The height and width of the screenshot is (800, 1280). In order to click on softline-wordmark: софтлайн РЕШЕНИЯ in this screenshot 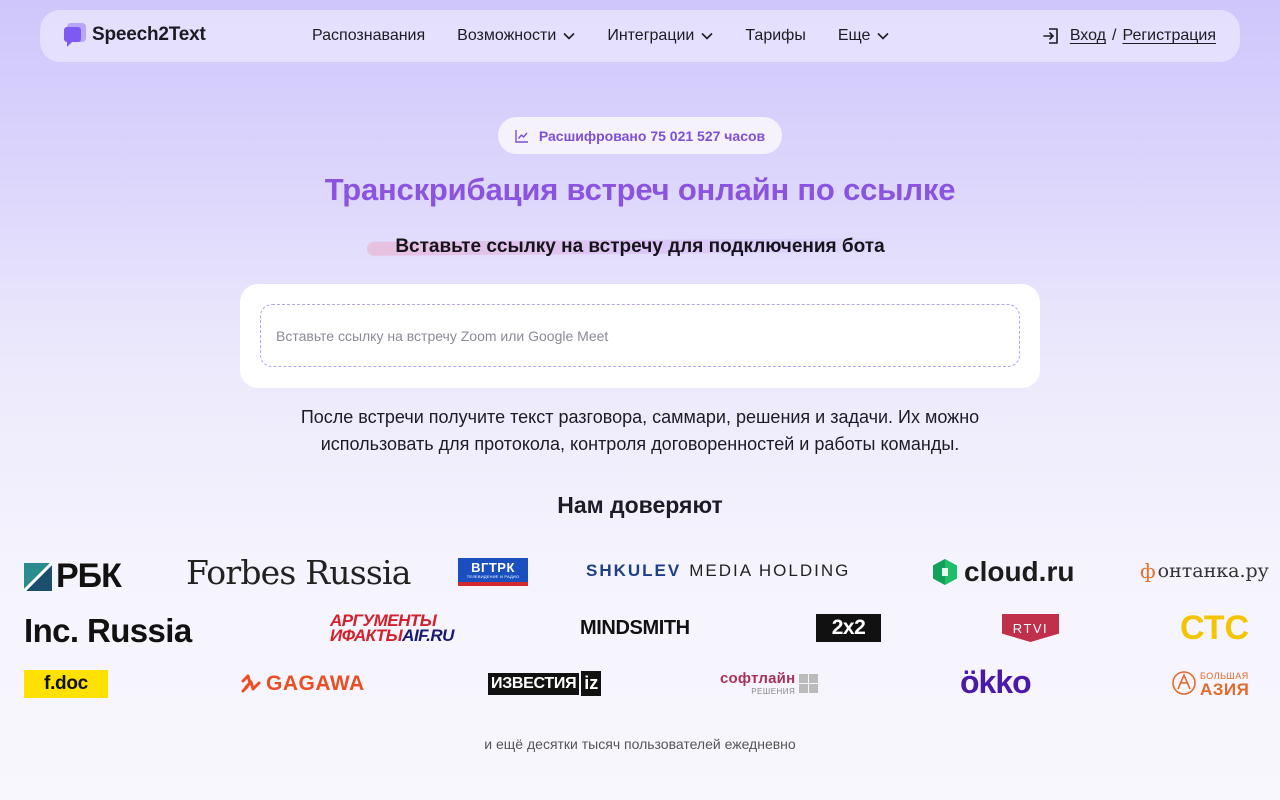, I will do `click(757, 683)`.